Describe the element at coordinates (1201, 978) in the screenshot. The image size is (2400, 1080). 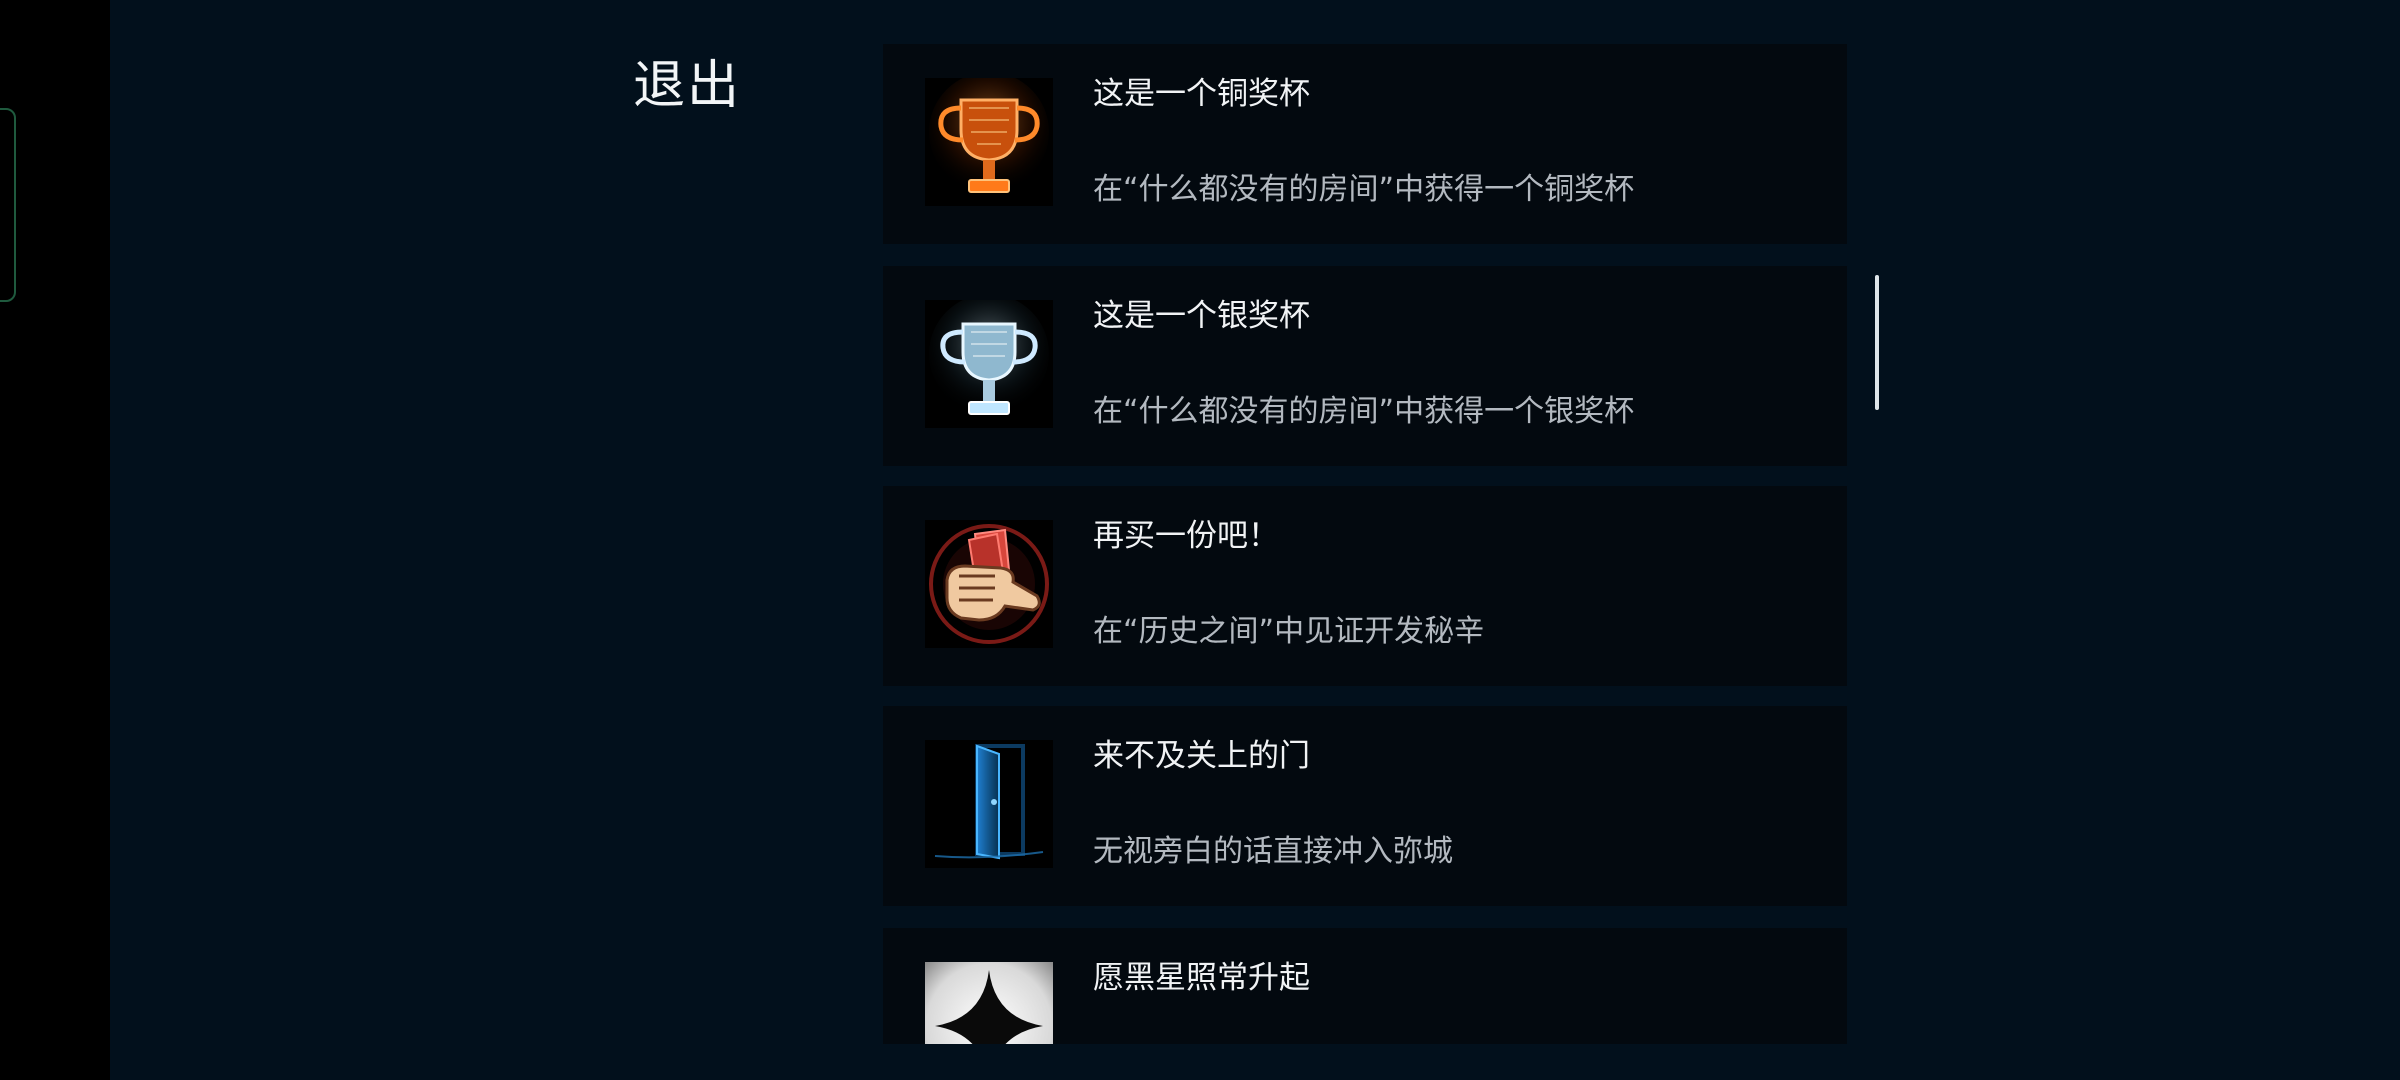
I see `achievement-title: 愿黑星照常升起` at that location.